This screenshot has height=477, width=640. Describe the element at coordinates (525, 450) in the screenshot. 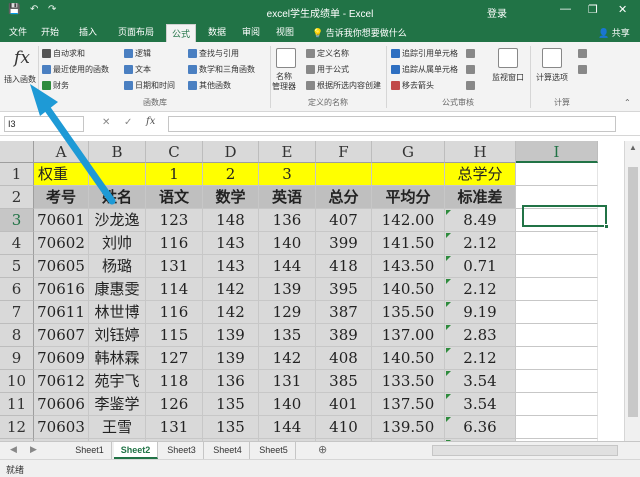

I see `horizontal-scrollbar` at that location.